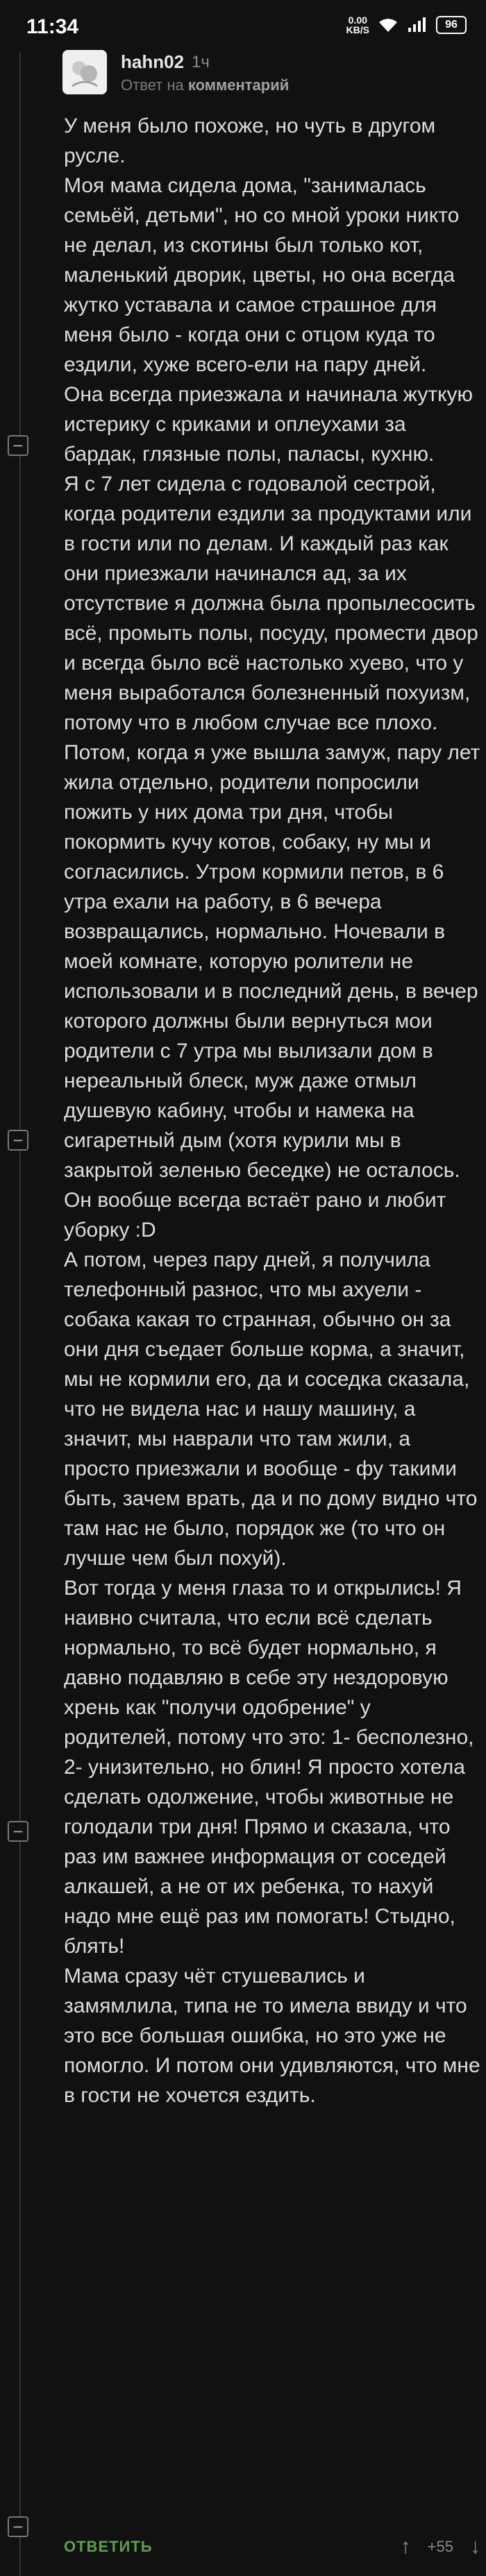  What do you see at coordinates (53, 26) in the screenshot?
I see `status-time: 11:34` at bounding box center [53, 26].